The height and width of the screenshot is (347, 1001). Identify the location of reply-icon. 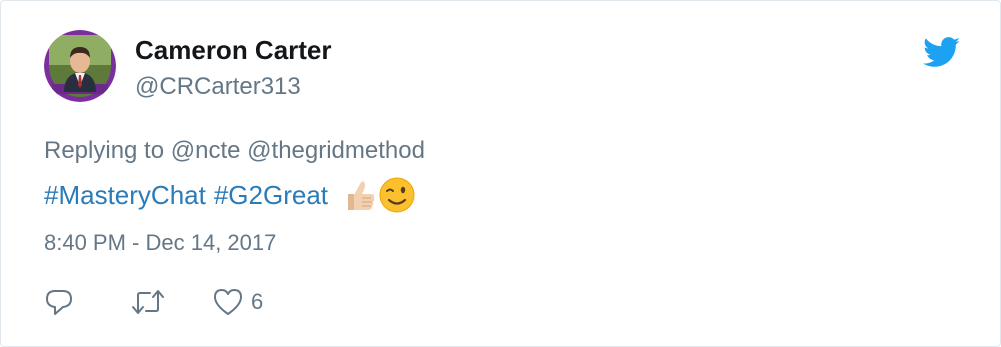
(59, 302).